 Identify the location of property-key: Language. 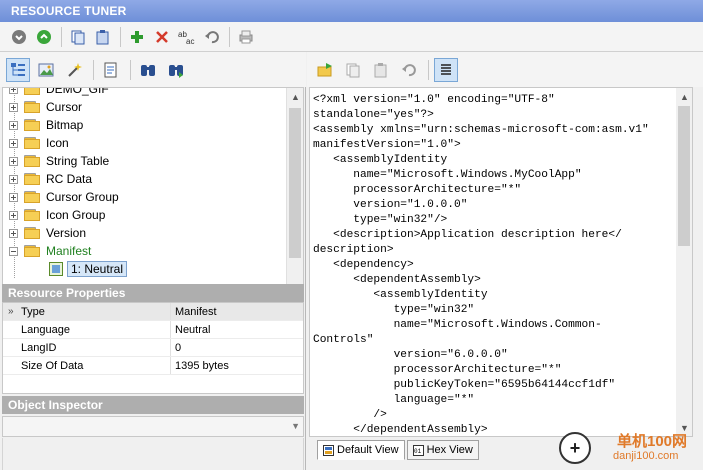
(87, 329).